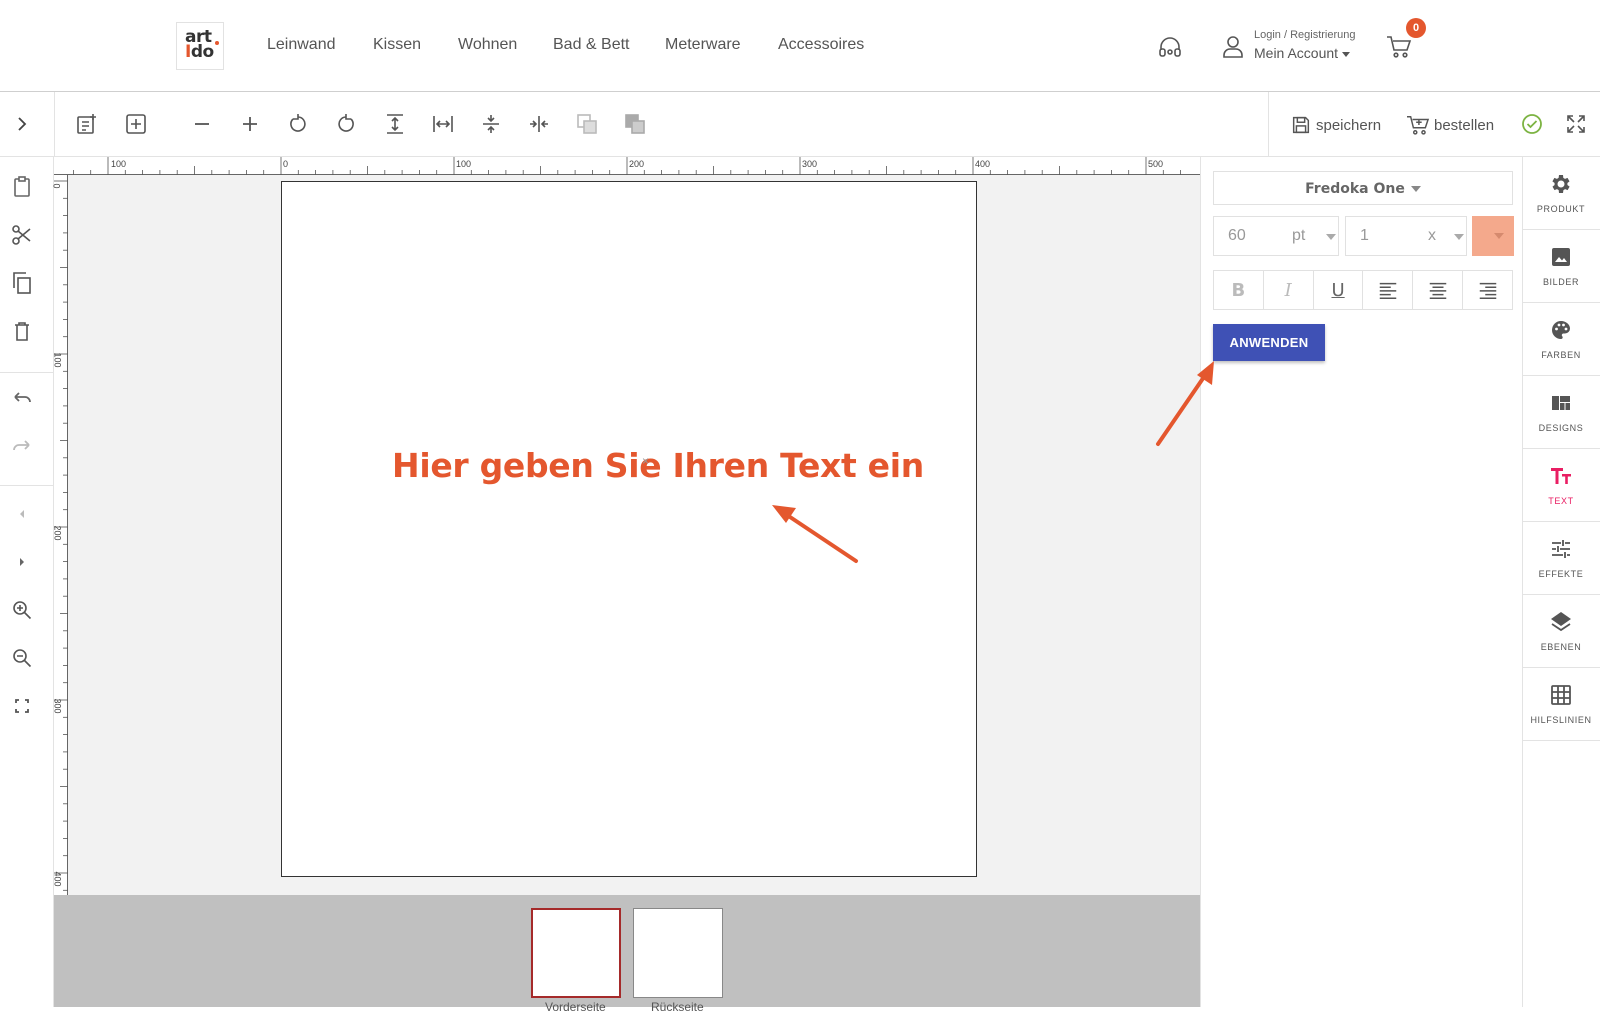 This screenshot has height=1014, width=1600. Describe the element at coordinates (22, 124) in the screenshot. I see `expand-chevron-icon` at that location.